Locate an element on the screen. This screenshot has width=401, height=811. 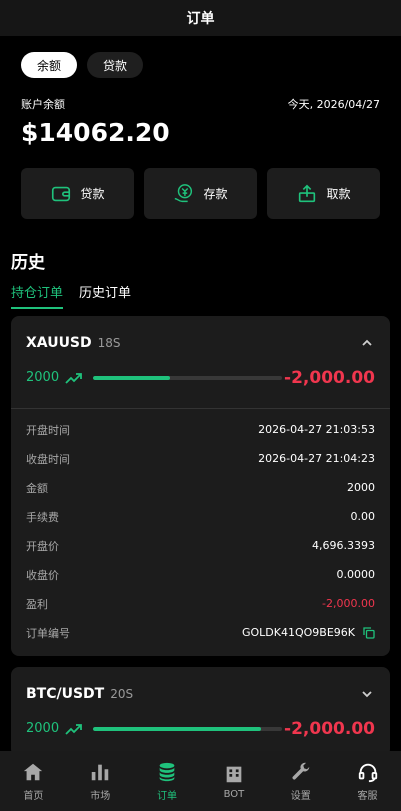
chevron-down-icon is located at coordinates (367, 694).